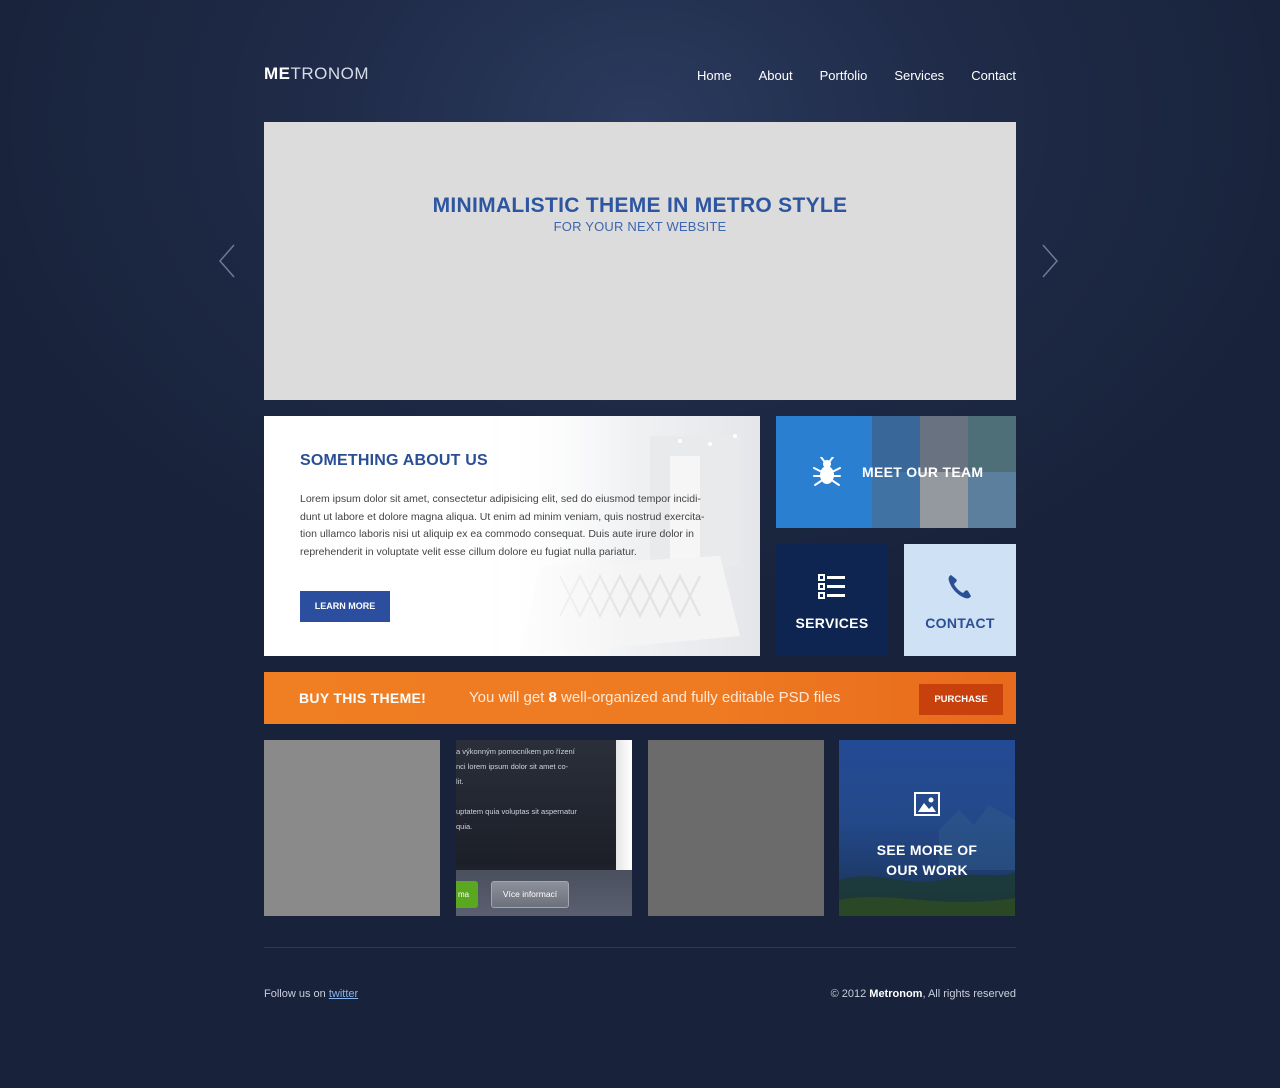 The width and height of the screenshot is (1280, 1088). I want to click on team-tile-label: MEET OUR TEAM, so click(923, 472).